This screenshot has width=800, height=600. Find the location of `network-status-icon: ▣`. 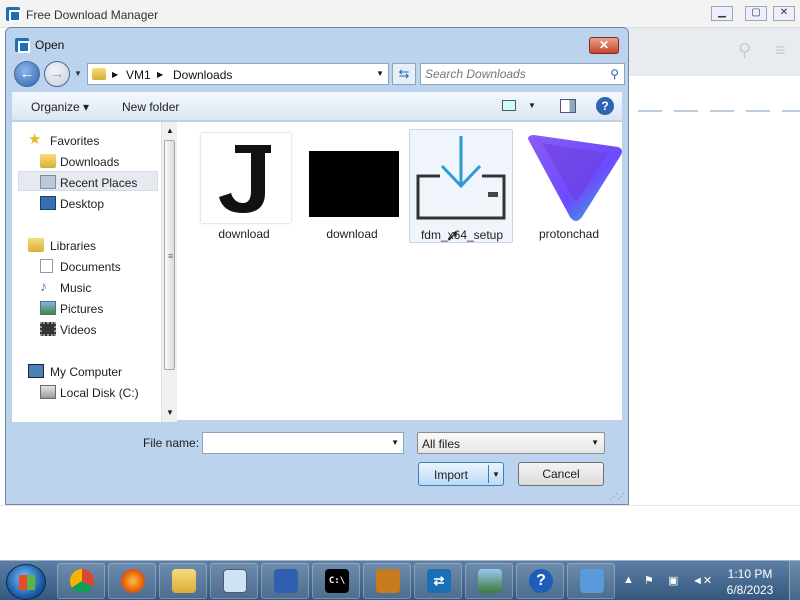

network-status-icon: ▣ is located at coordinates (673, 580).